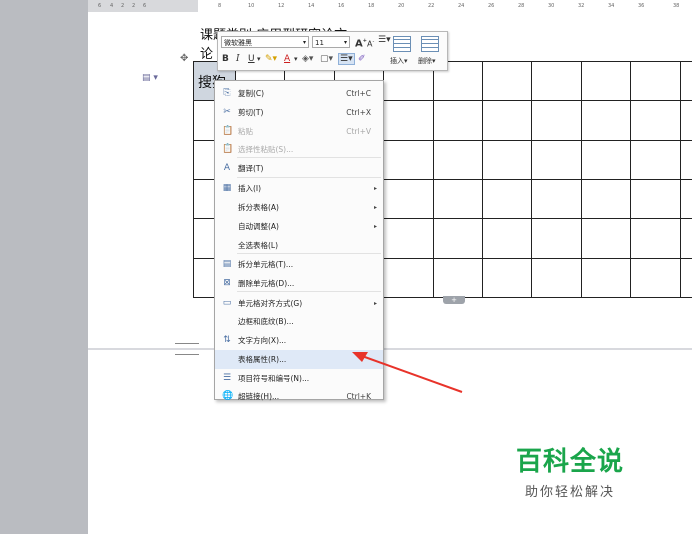 This screenshot has width=692, height=534. What do you see at coordinates (412, 374) in the screenshot?
I see `arrow-shaft` at bounding box center [412, 374].